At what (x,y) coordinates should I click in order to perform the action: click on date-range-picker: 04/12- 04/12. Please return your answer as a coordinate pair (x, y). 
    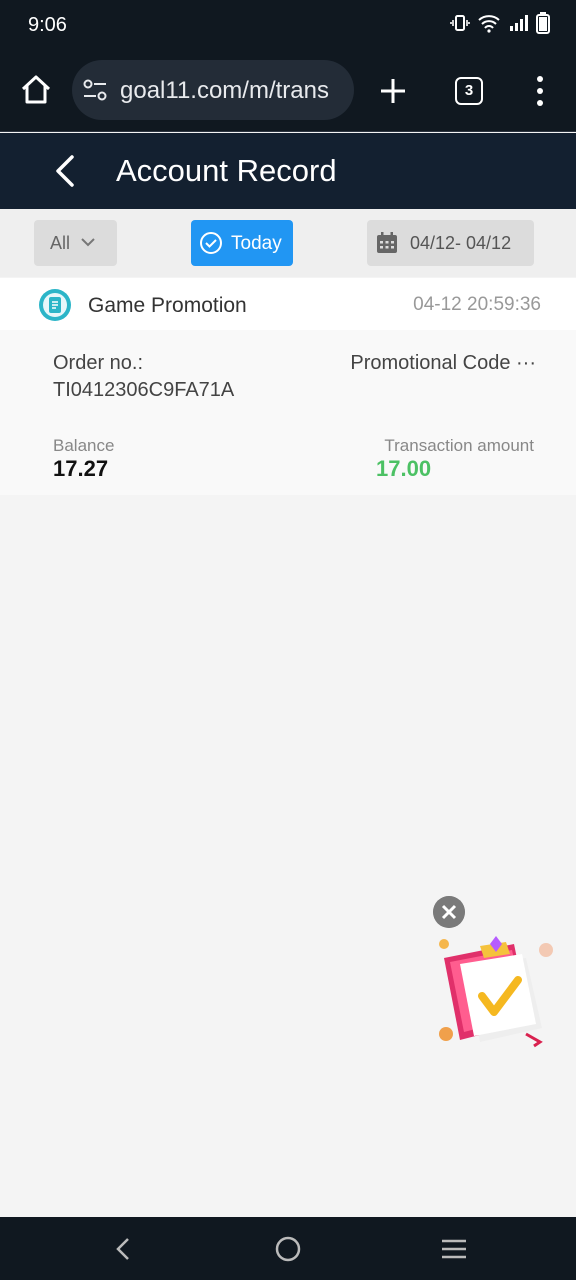
    Looking at the image, I should click on (450, 243).